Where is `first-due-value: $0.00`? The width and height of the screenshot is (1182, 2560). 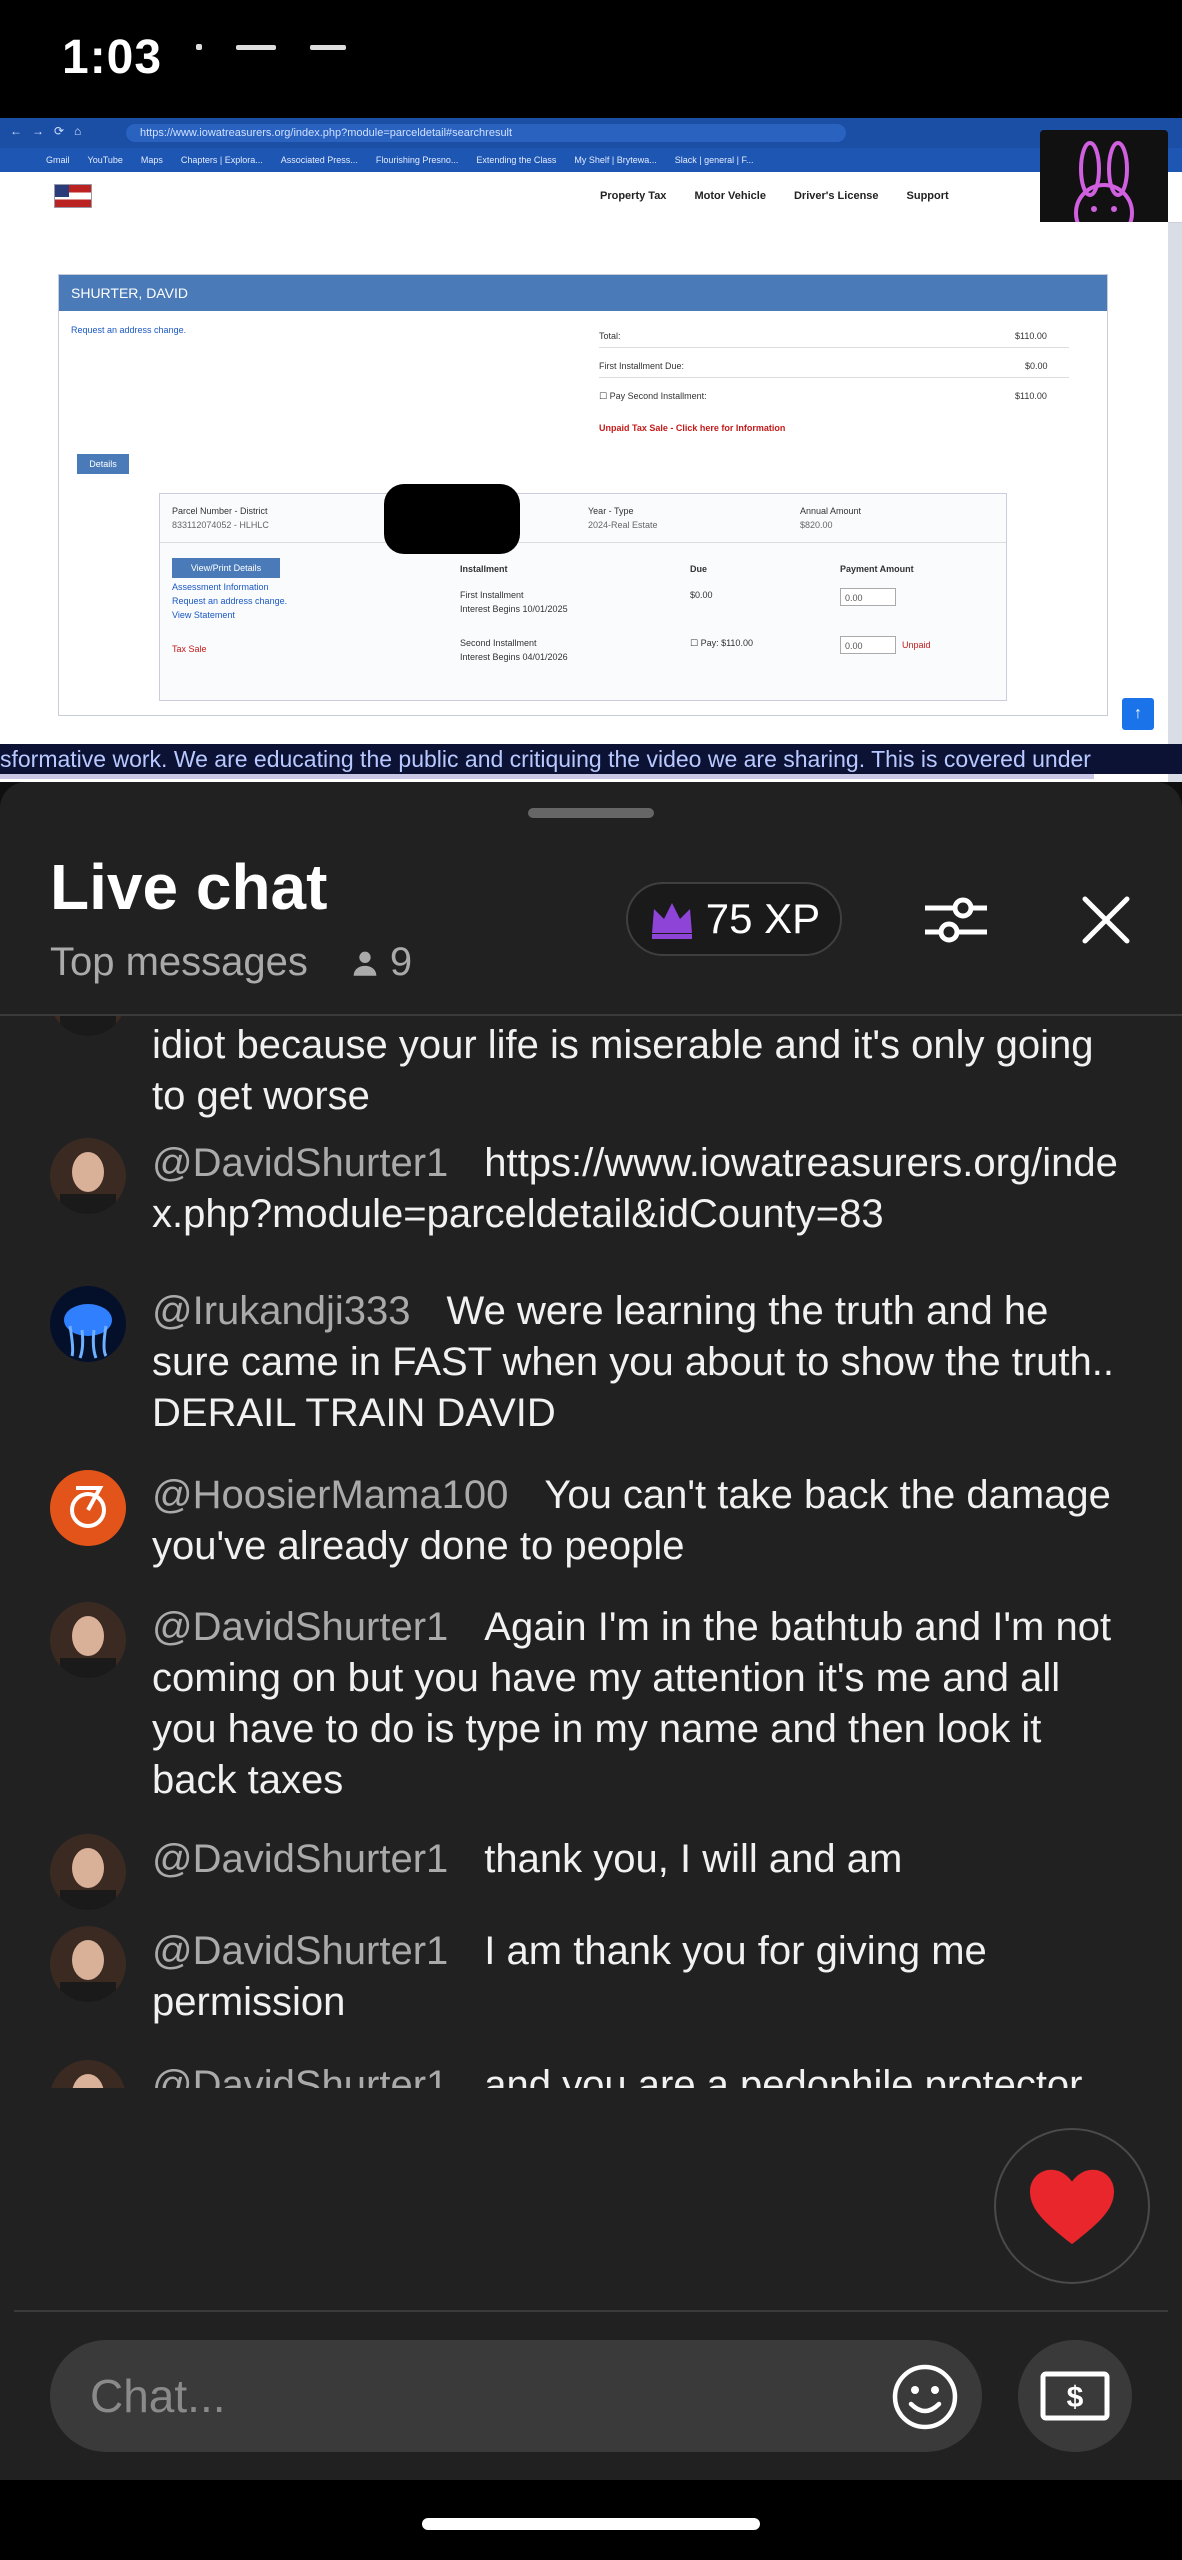 first-due-value: $0.00 is located at coordinates (1036, 366).